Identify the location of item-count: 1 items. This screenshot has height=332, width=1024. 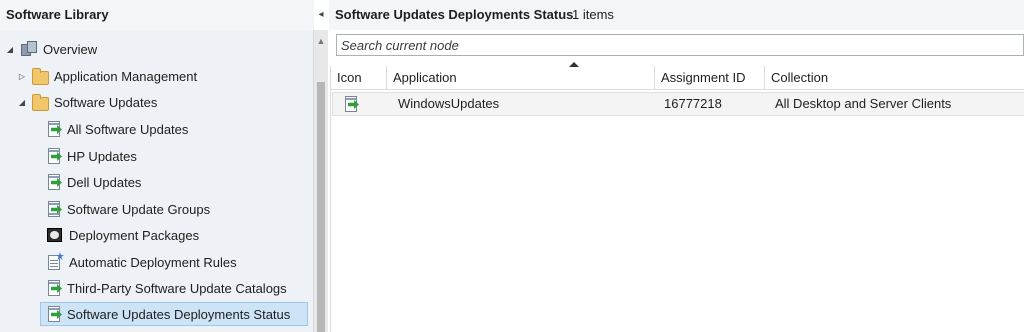
(593, 14).